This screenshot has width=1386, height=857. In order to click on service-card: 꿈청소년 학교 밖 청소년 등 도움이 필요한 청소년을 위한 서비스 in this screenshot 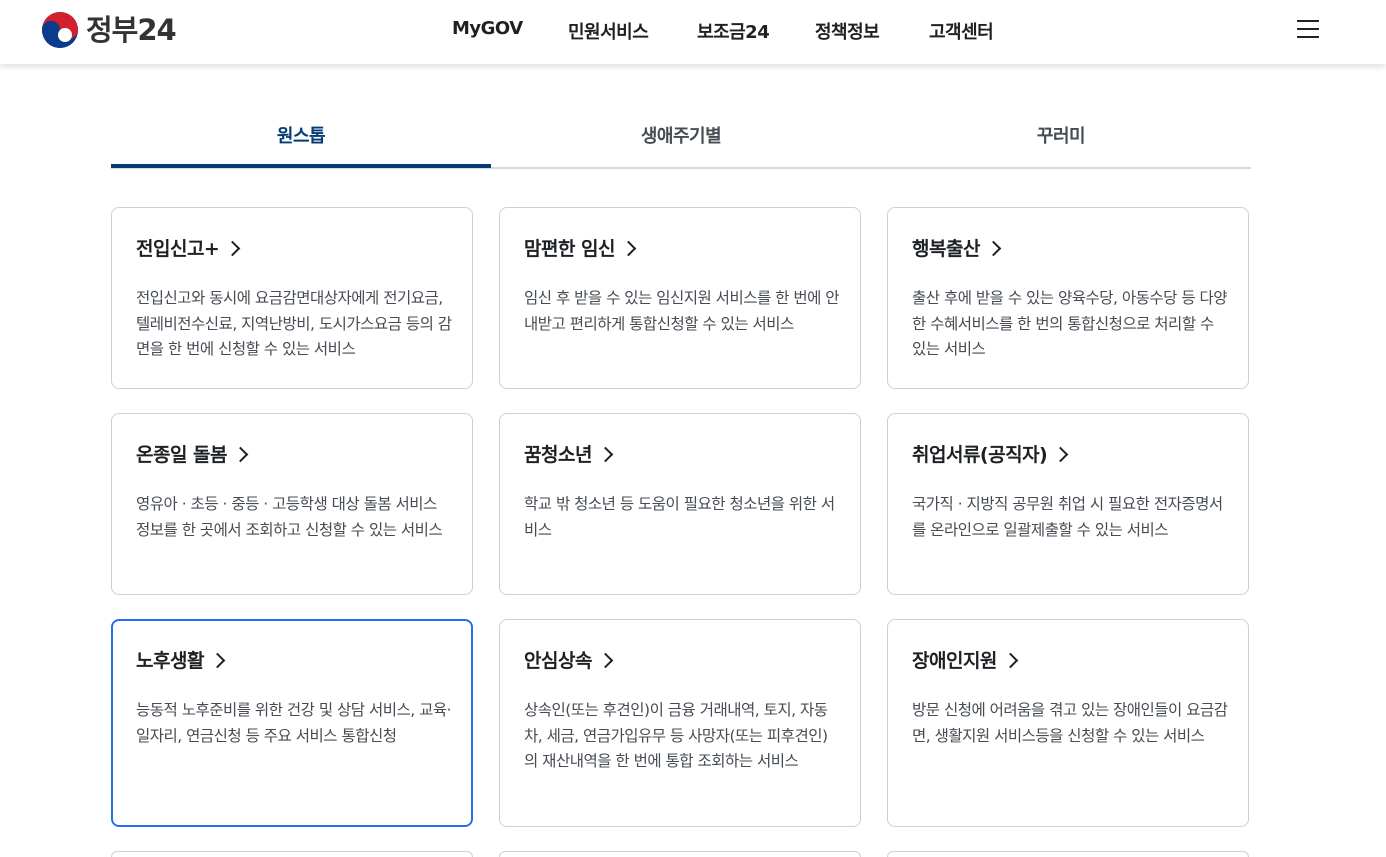, I will do `click(680, 504)`.